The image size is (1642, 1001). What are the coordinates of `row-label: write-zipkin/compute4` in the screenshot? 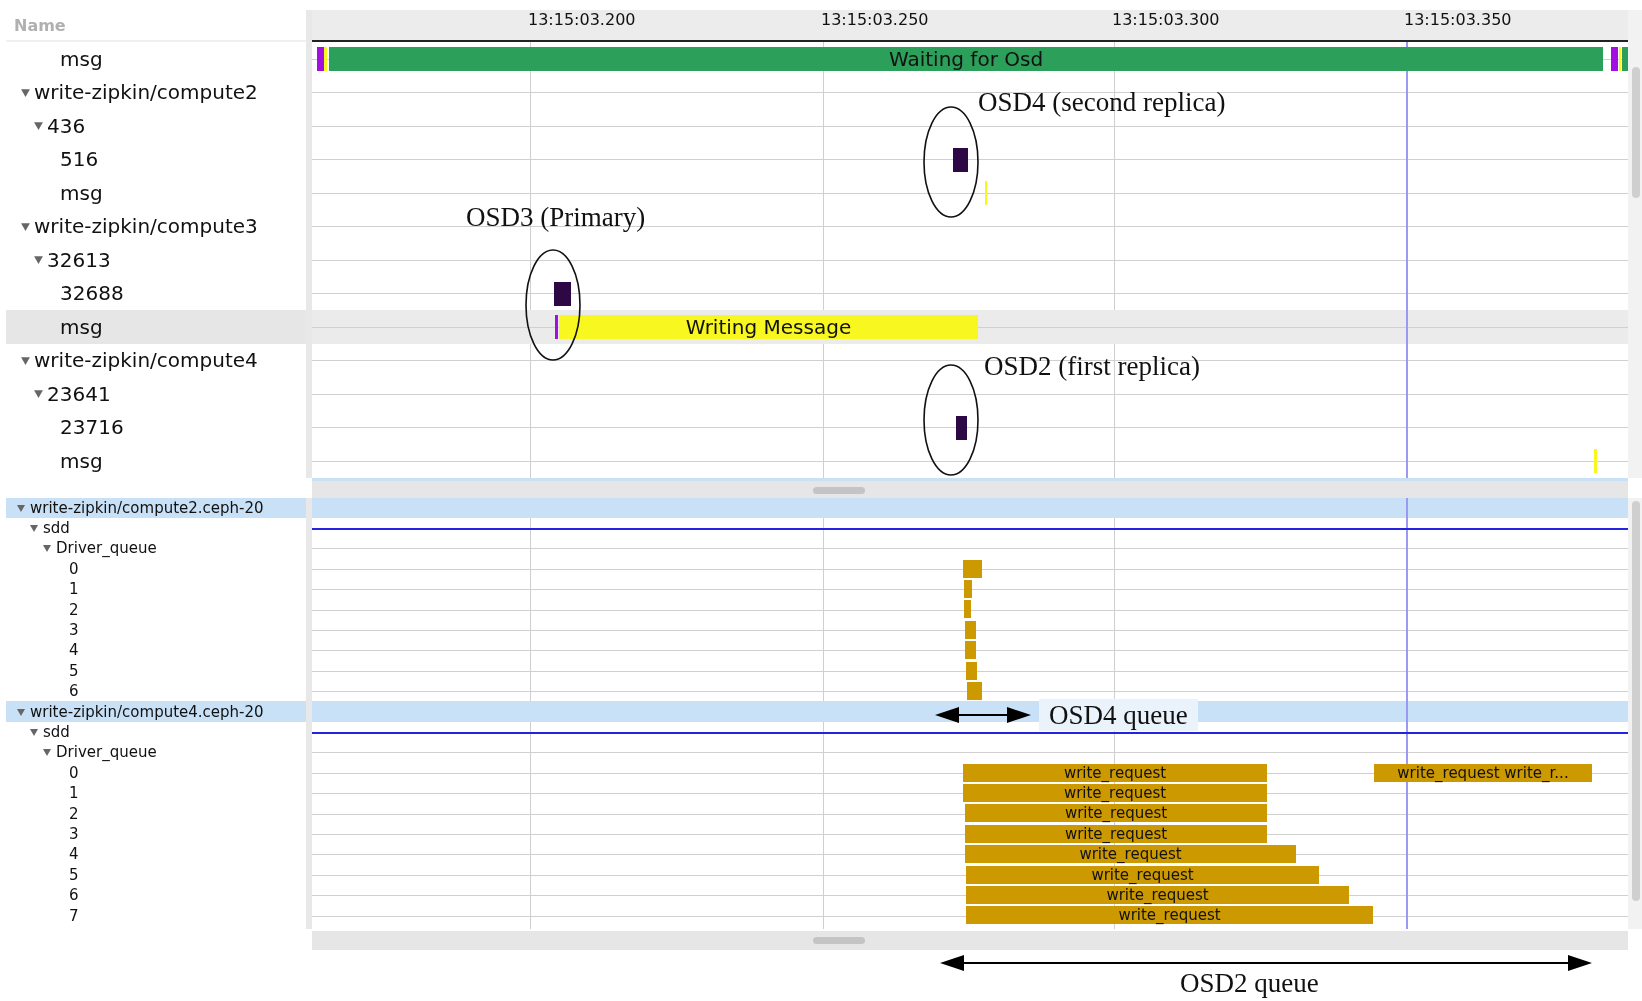 It's located at (146, 360).